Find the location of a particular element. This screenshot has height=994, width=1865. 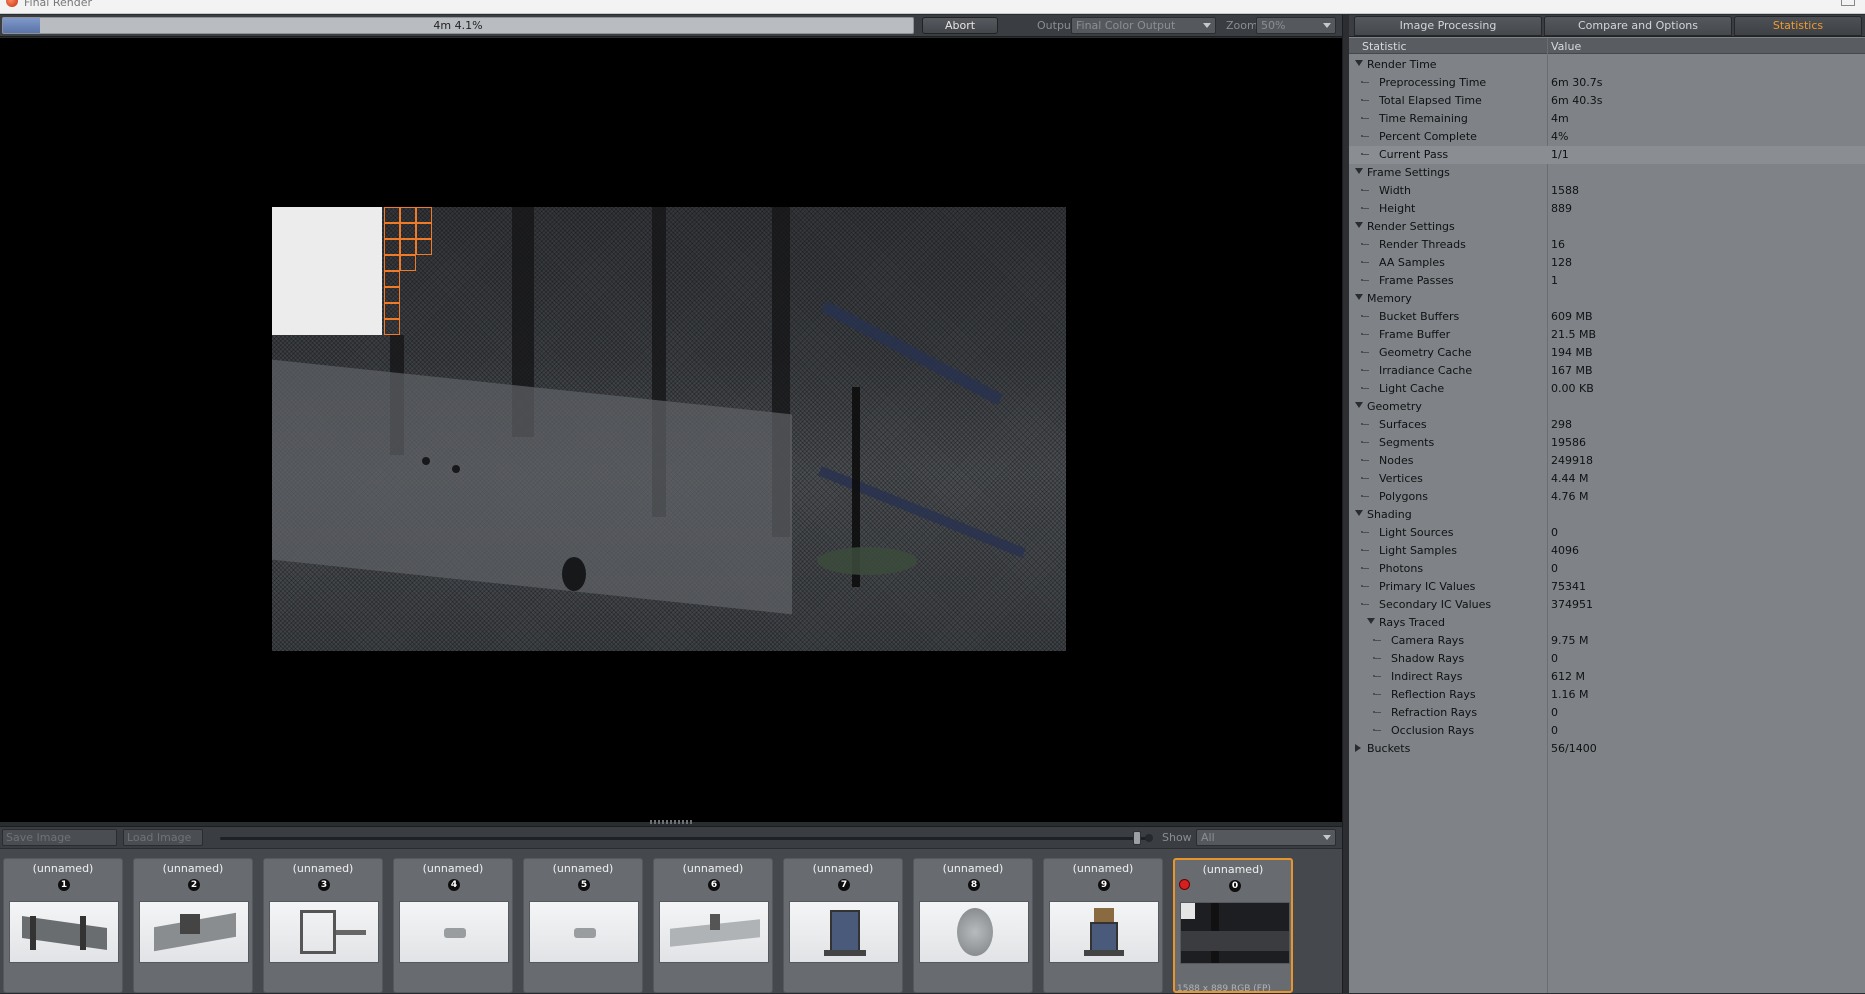

stat-row: Photons 0 is located at coordinates (1607, 569).